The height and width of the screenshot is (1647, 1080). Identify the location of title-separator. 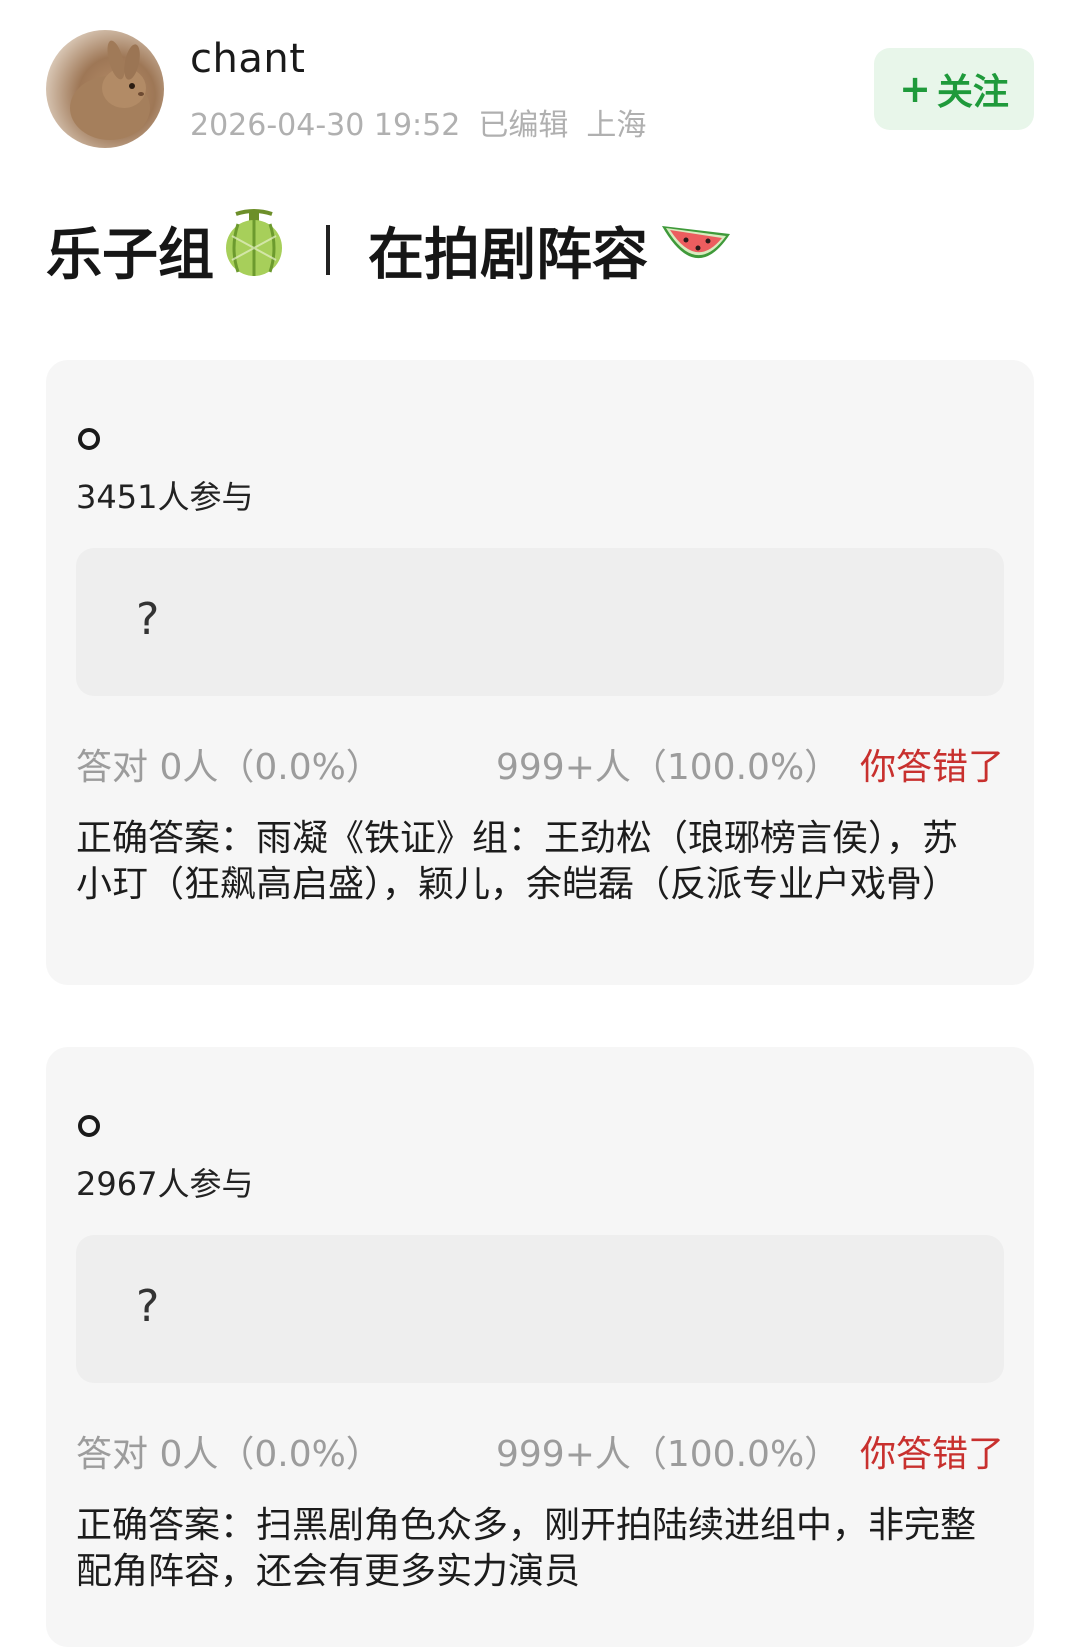
(328, 250).